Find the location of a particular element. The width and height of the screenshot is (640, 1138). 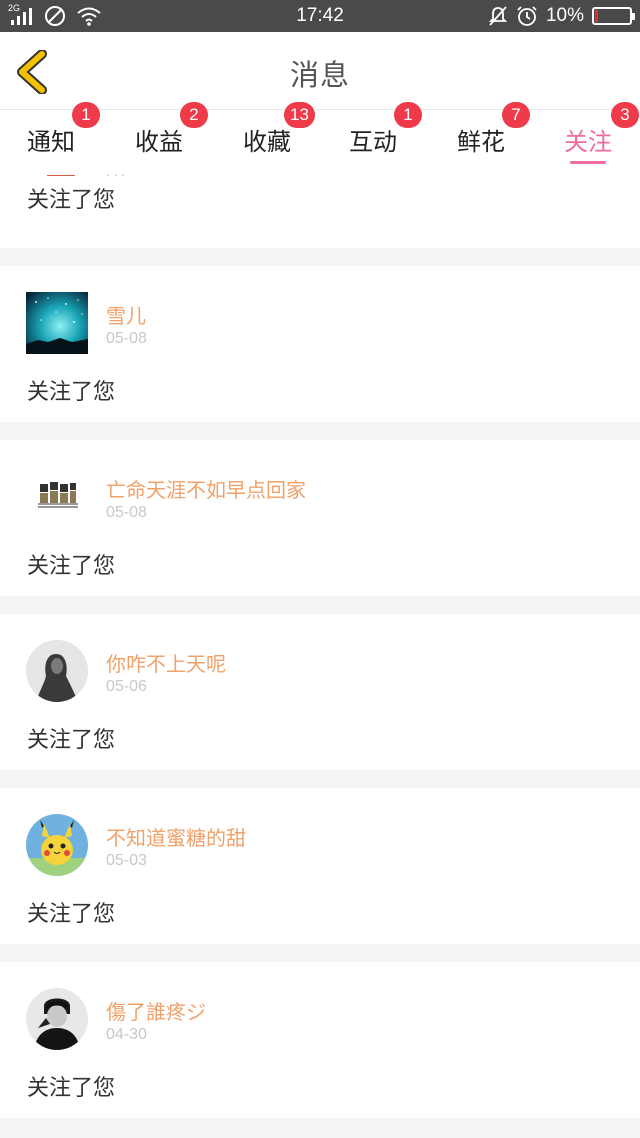

list-item: 你咋不上天呢 05-06 关注了您 is located at coordinates (320, 692).